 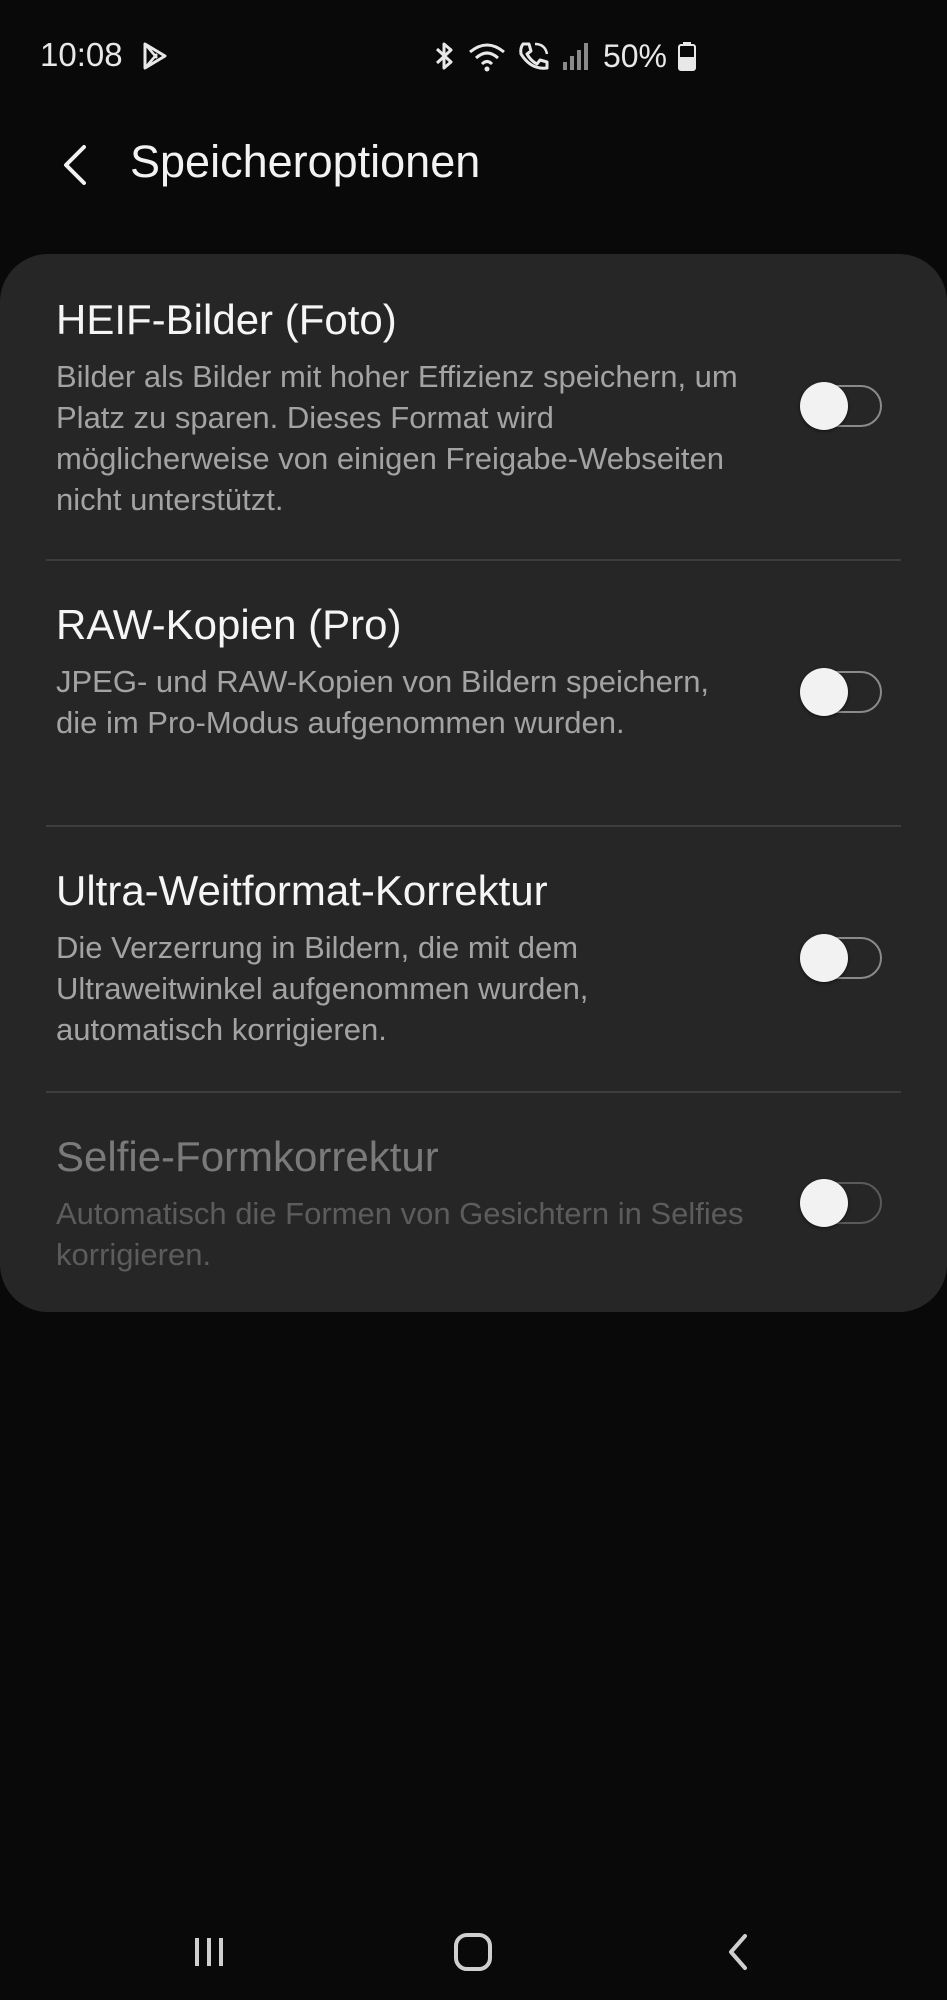 What do you see at coordinates (444, 56) in the screenshot?
I see `bluetooth-icon` at bounding box center [444, 56].